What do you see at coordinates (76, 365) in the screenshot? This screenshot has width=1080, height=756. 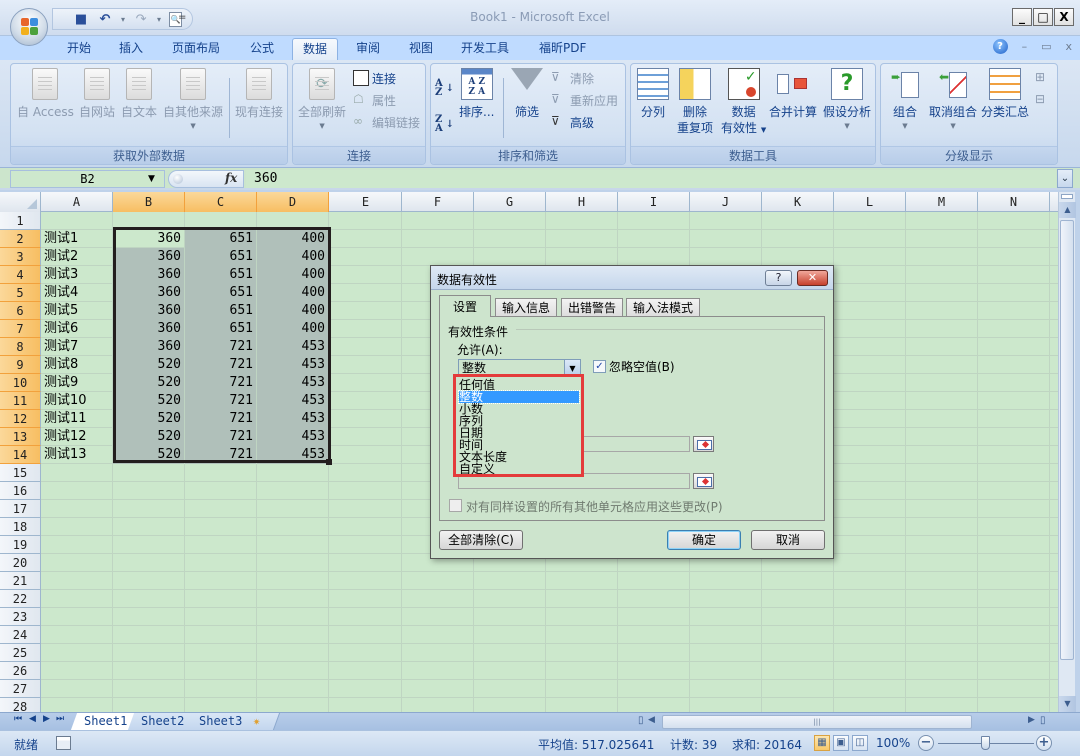 I see `label-cell: 测试8` at bounding box center [76, 365].